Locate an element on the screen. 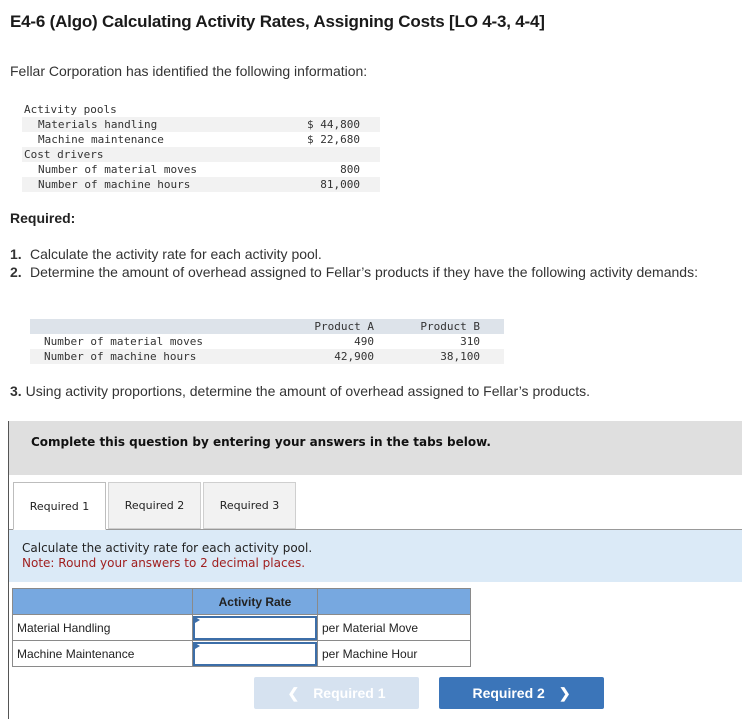 This screenshot has width=742, height=719. chevron-right-icon: ❯ is located at coordinates (564, 692).